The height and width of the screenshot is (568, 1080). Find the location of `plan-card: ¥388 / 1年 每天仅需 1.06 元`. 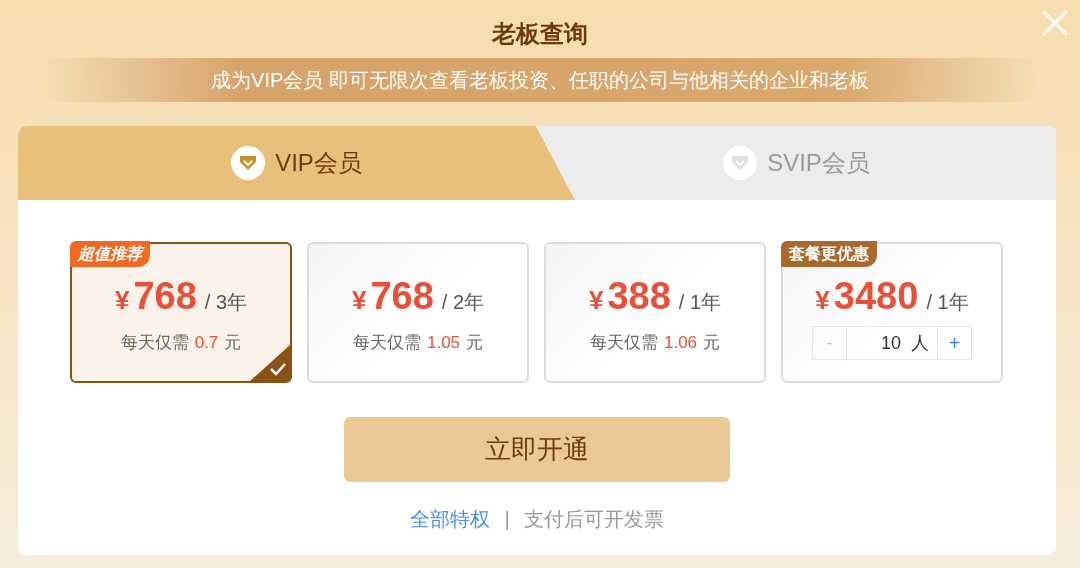

plan-card: ¥388 / 1年 每天仅需 1.06 元 is located at coordinates (655, 312).